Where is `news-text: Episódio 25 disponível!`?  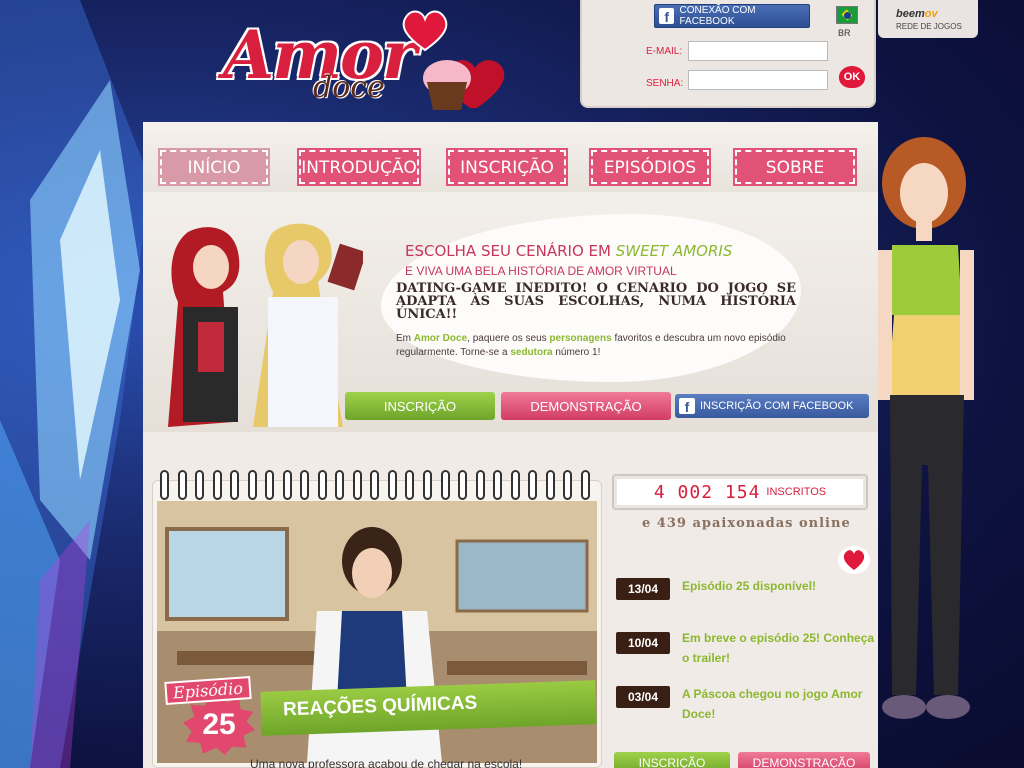 news-text: Episódio 25 disponível! is located at coordinates (779, 586).